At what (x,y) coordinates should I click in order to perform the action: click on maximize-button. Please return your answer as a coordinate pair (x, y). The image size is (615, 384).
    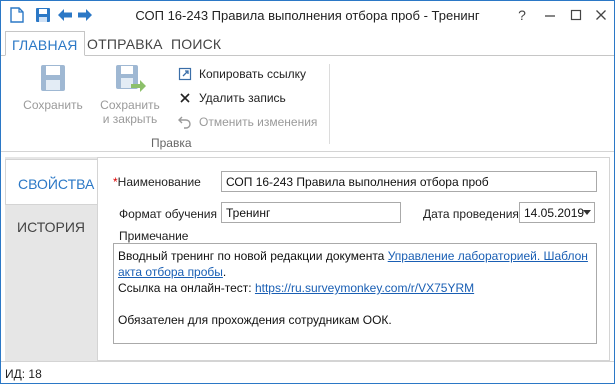
    Looking at the image, I should click on (576, 15).